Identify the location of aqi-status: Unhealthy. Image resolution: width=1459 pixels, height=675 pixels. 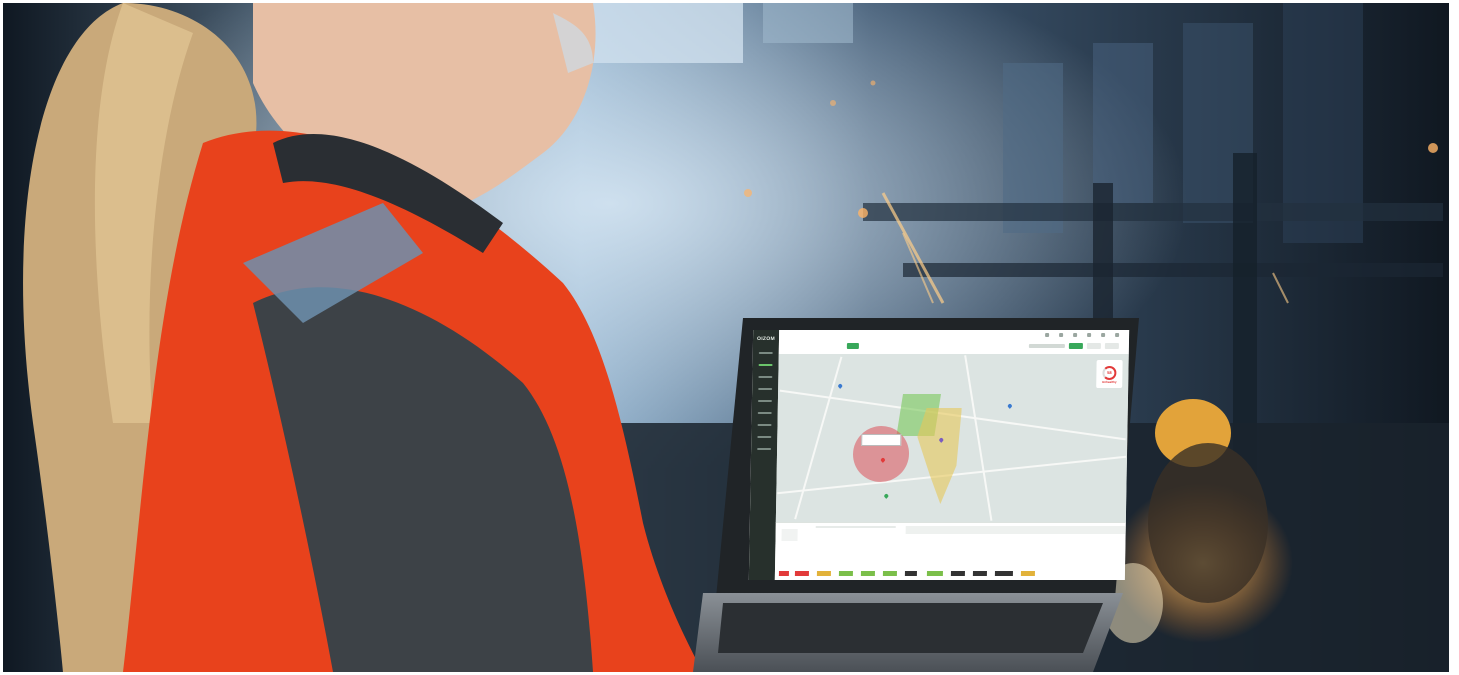
(1109, 382).